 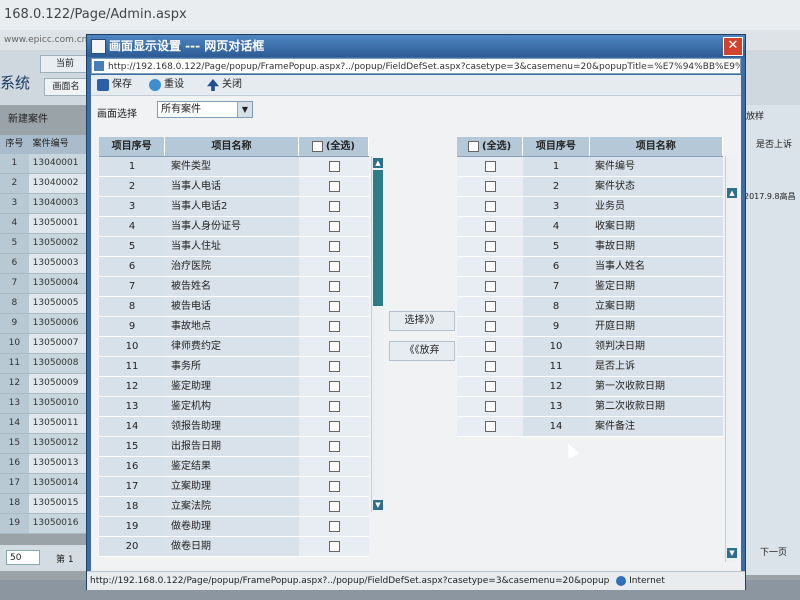 What do you see at coordinates (422, 321) in the screenshot?
I see `select-fields-button: 选择》》` at bounding box center [422, 321].